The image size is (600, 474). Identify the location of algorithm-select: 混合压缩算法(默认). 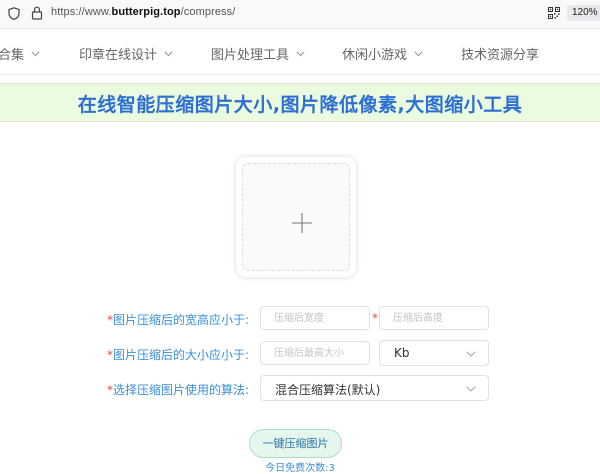
(374, 388).